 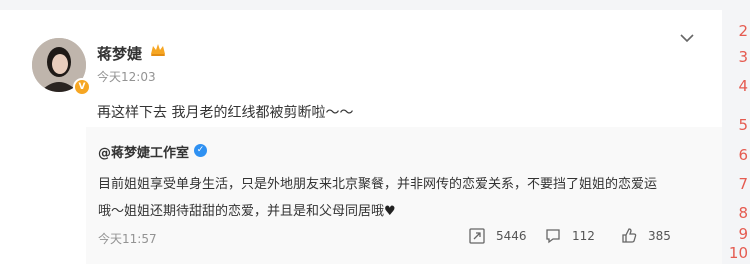 What do you see at coordinates (743, 57) in the screenshot?
I see `side-number: 3` at bounding box center [743, 57].